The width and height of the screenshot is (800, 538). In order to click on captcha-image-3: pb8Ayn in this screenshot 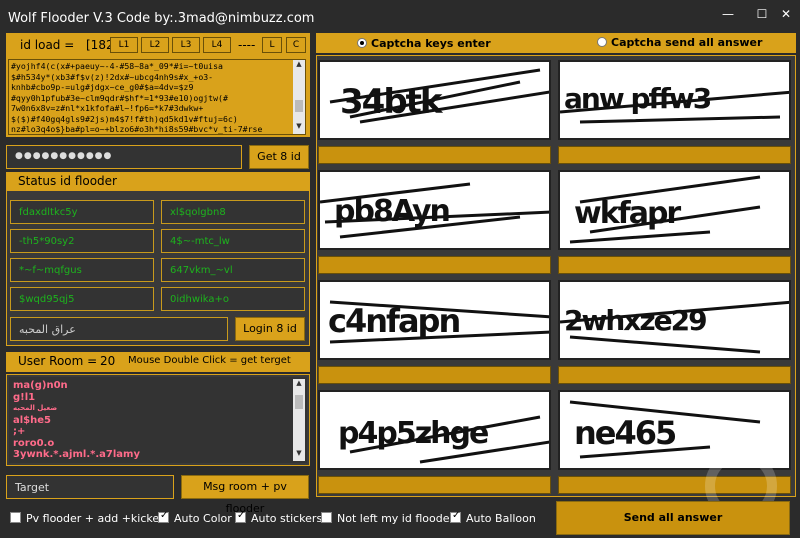, I will do `click(434, 210)`.